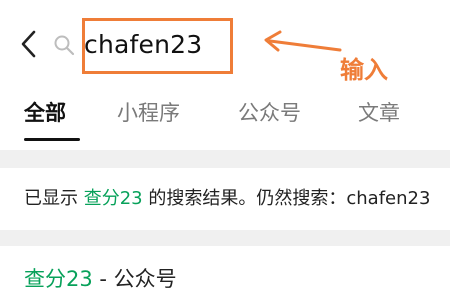 Image resolution: width=450 pixels, height=300 pixels. Describe the element at coordinates (269, 113) in the screenshot. I see `tab-official-accounts: 公众号` at that location.